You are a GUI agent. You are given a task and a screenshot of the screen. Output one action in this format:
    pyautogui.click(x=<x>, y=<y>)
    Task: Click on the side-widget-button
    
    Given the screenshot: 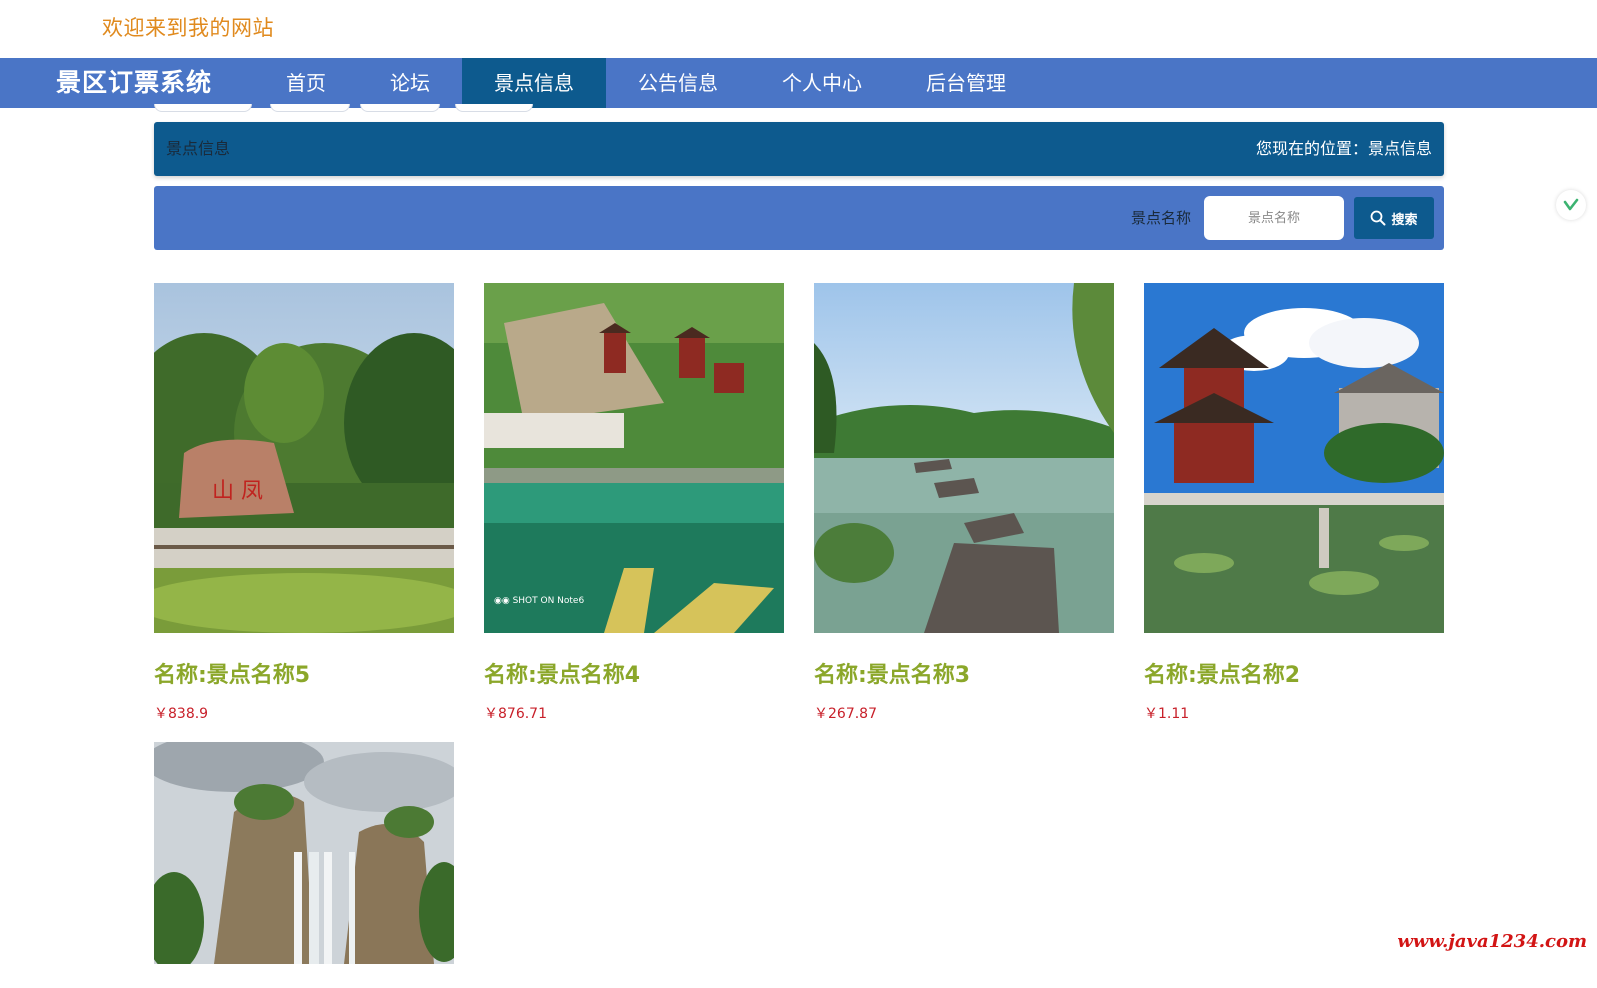 What is the action you would take?
    pyautogui.click(x=1571, y=205)
    